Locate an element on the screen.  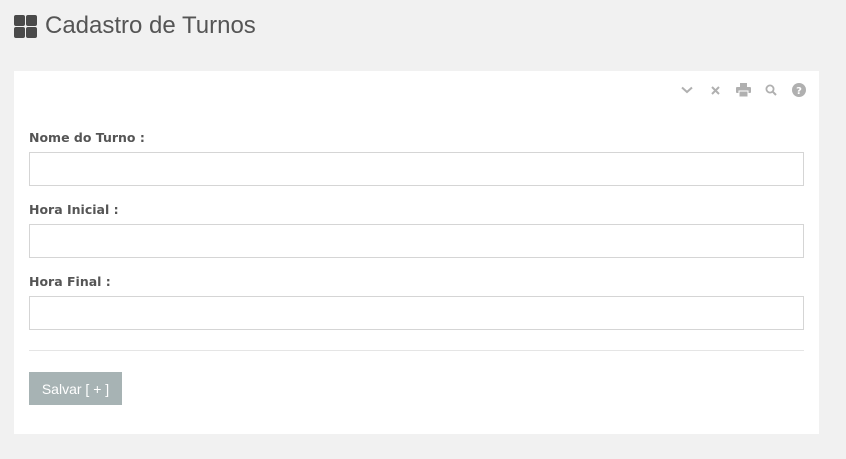
form-group-nome-turno: Nome do Turno : is located at coordinates (416, 158).